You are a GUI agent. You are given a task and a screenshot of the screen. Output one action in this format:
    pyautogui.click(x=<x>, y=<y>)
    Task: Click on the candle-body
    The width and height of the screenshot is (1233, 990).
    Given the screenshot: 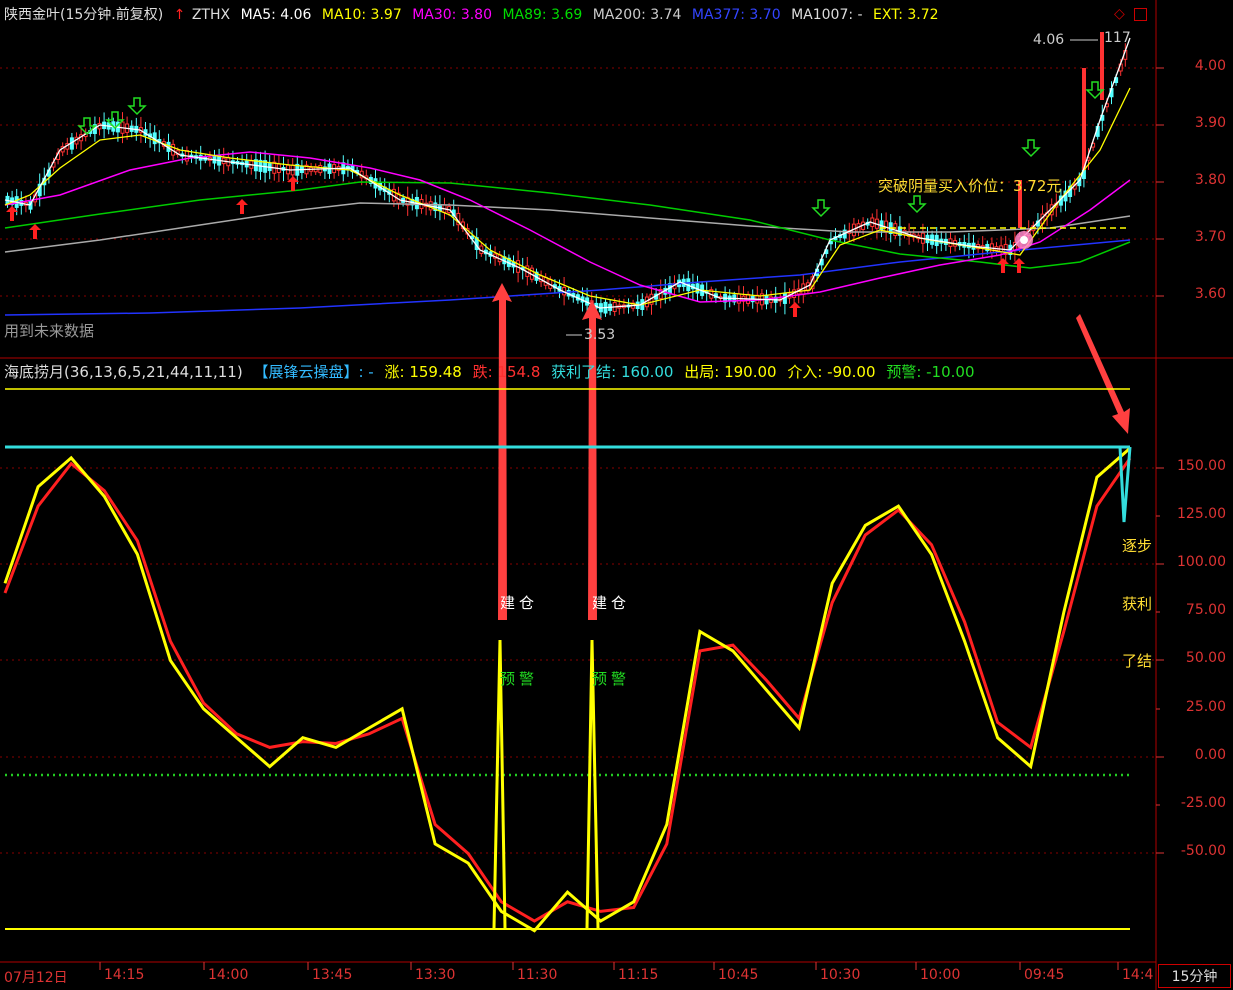 What is the action you would take?
    pyautogui.click(x=1084, y=119)
    